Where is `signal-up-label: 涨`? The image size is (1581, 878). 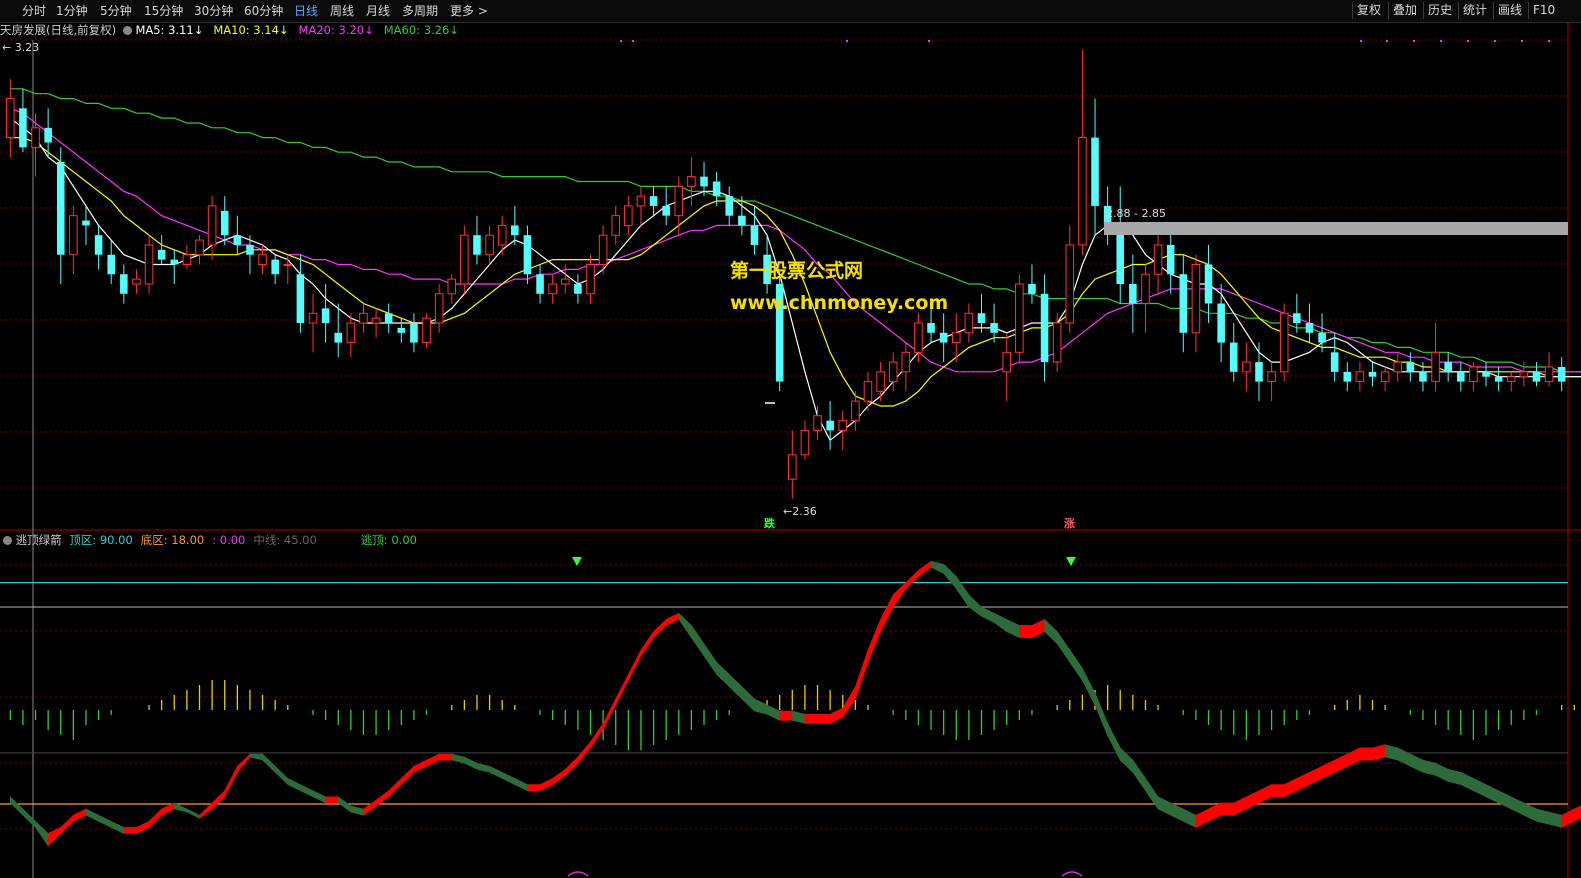
signal-up-label: 涨 is located at coordinates (1069, 523).